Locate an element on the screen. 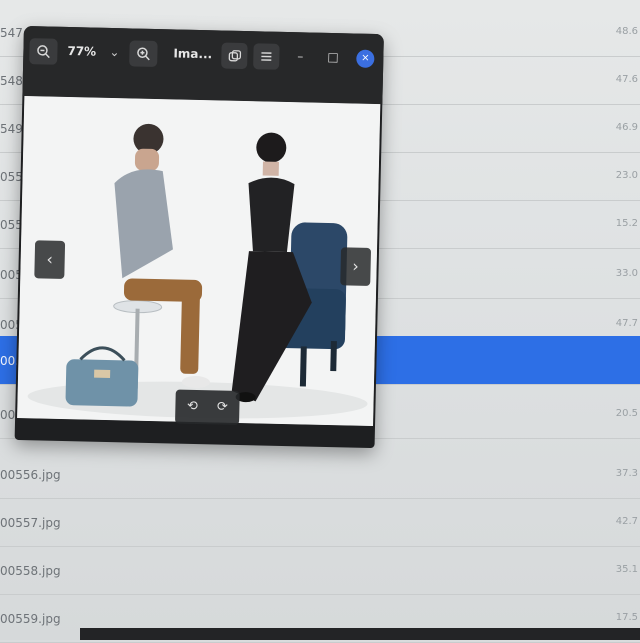 The width and height of the screenshot is (640, 643). file-row: 00557.jpg 42.7 is located at coordinates (320, 522).